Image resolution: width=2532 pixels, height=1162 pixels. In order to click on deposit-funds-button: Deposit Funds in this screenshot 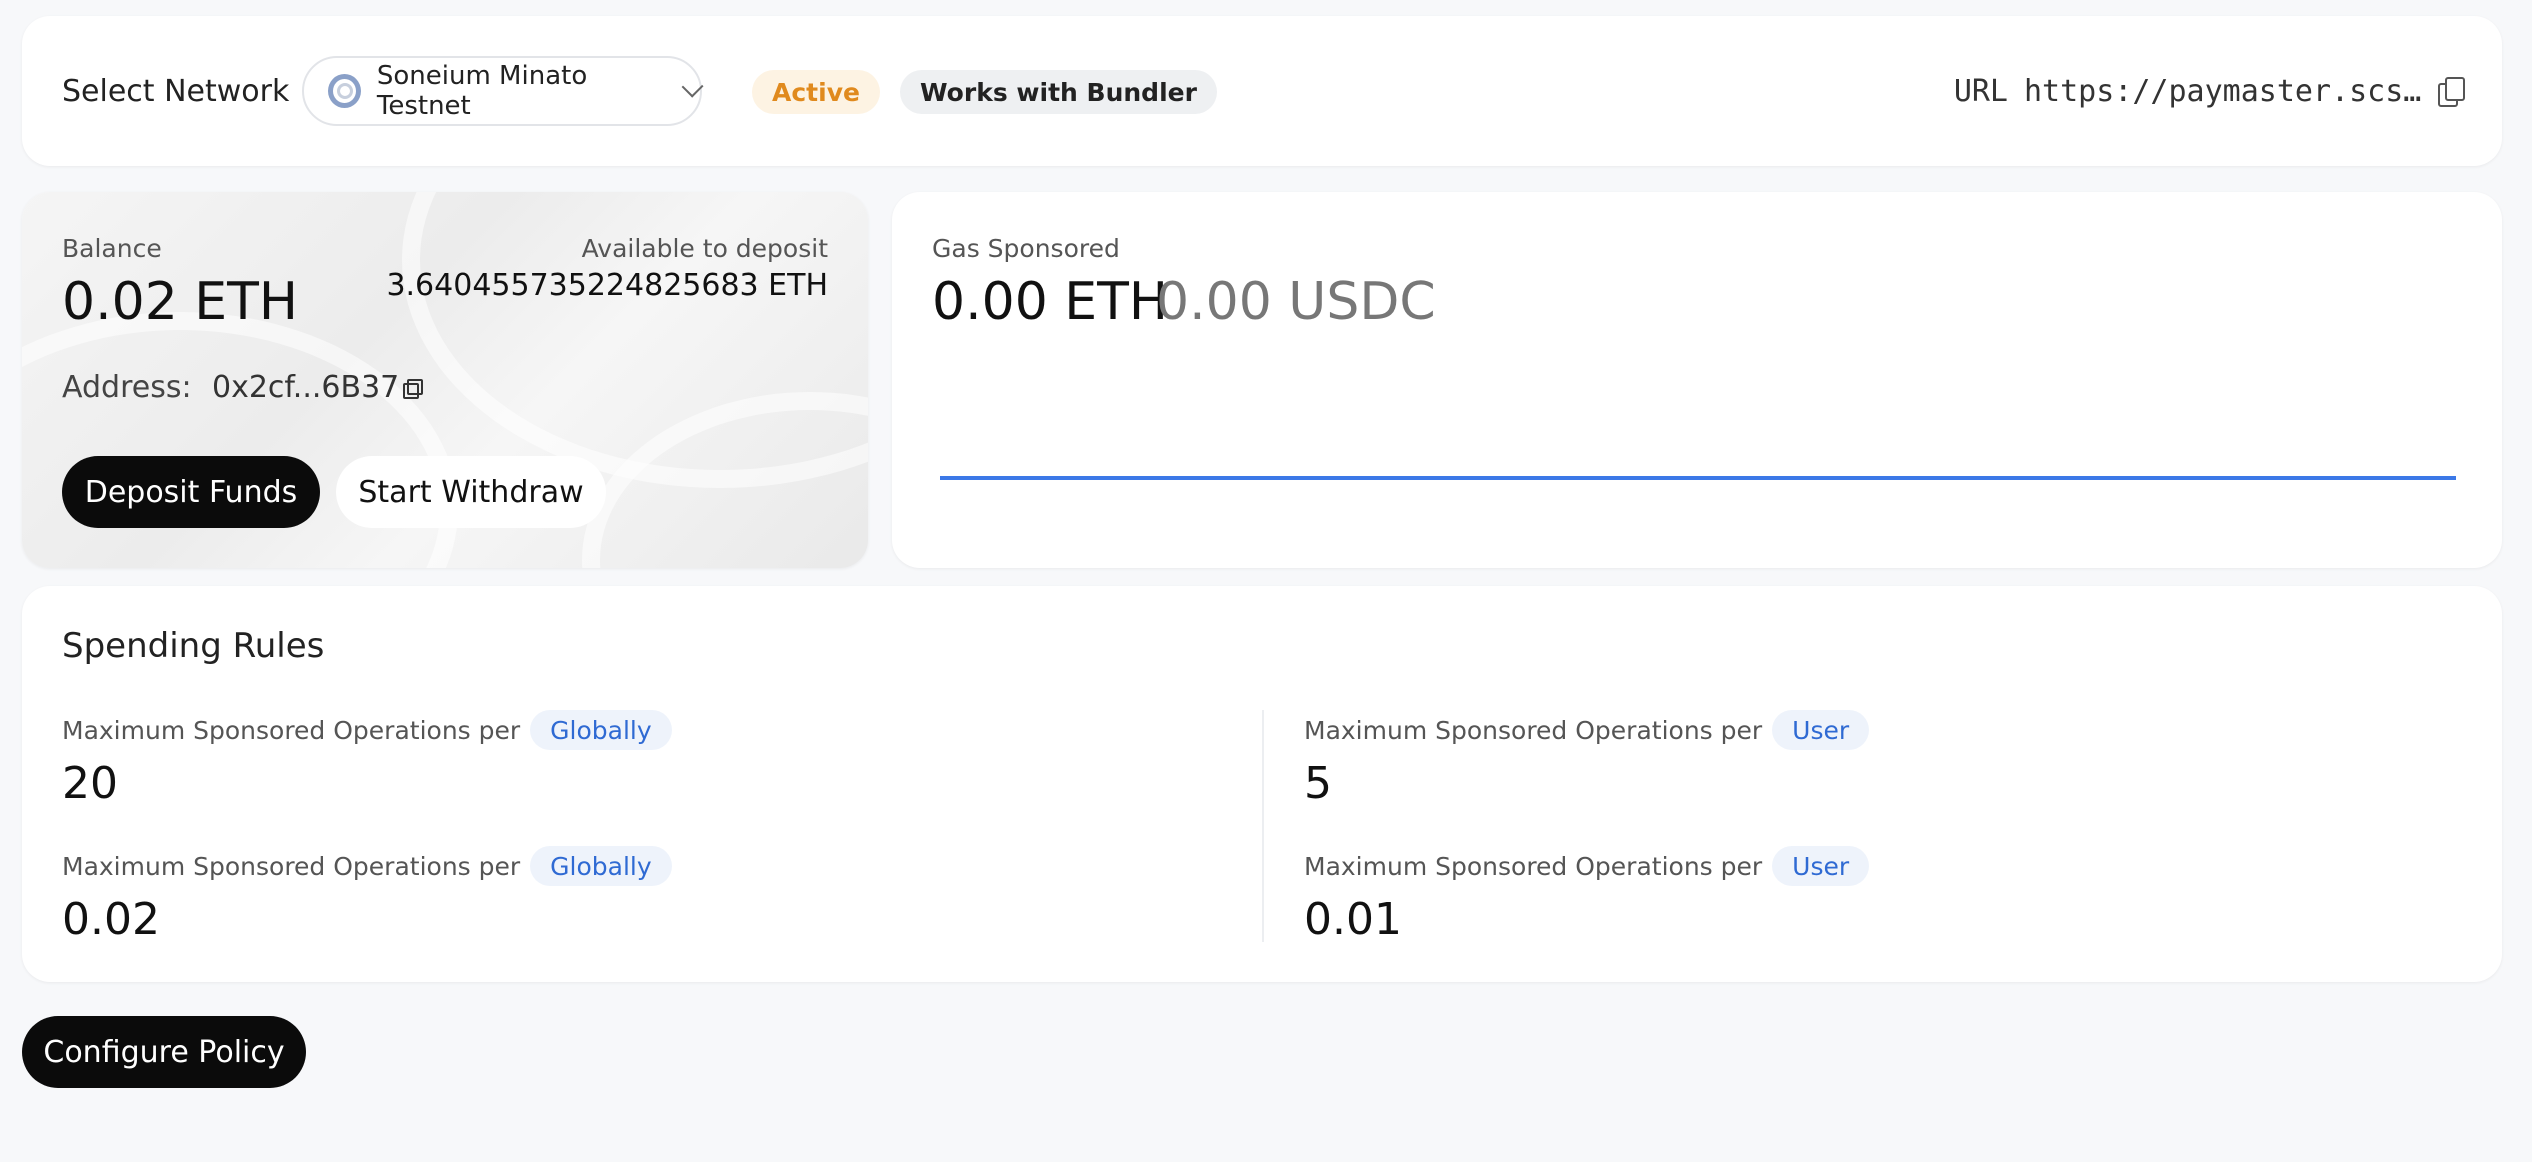, I will do `click(191, 492)`.